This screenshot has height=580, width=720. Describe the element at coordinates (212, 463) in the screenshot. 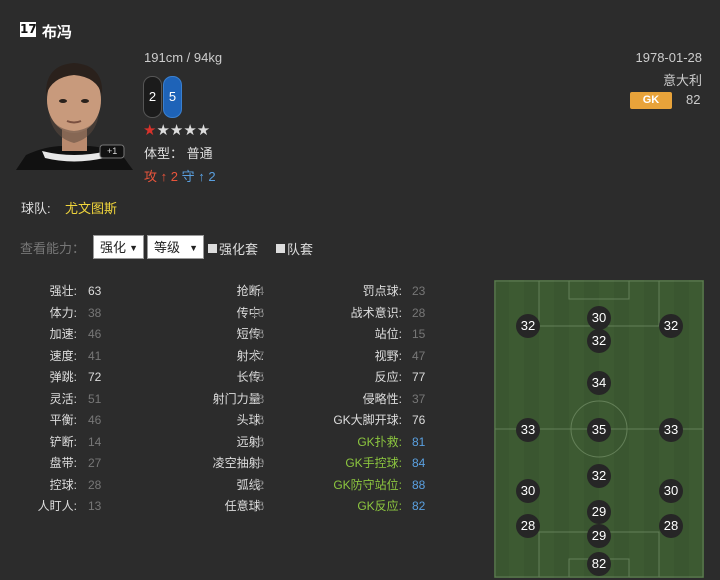

I see `stat-row: GK手控球: 84` at that location.